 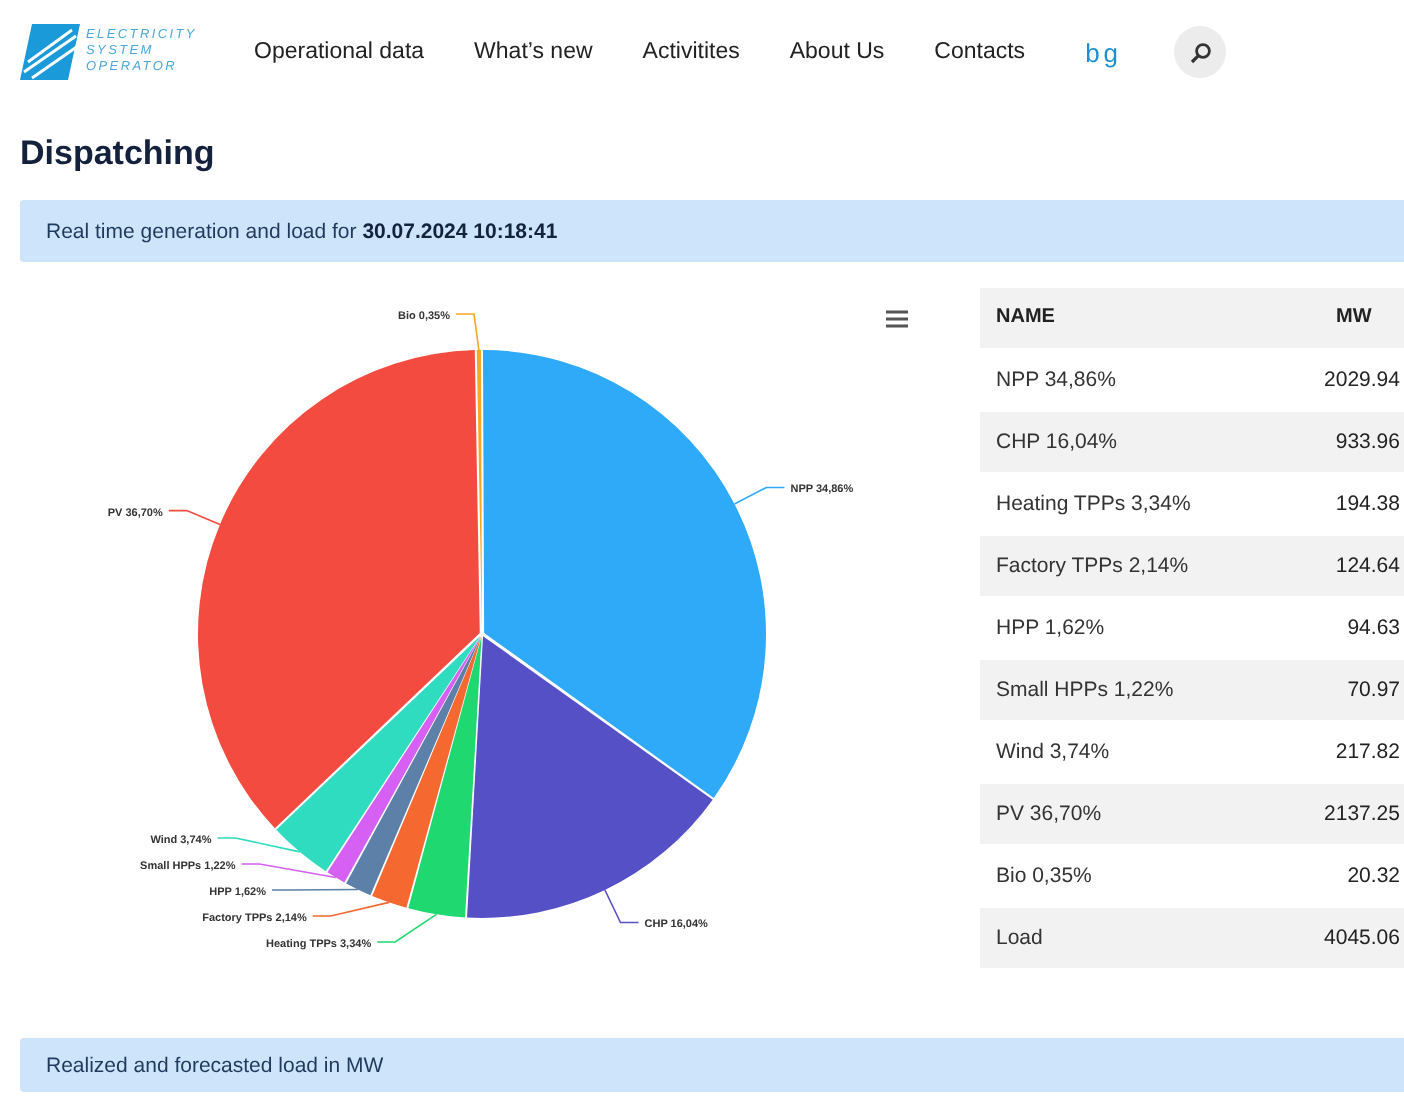 What do you see at coordinates (1132, 689) in the screenshot?
I see `table-cell: Small HPPs 1,22%` at bounding box center [1132, 689].